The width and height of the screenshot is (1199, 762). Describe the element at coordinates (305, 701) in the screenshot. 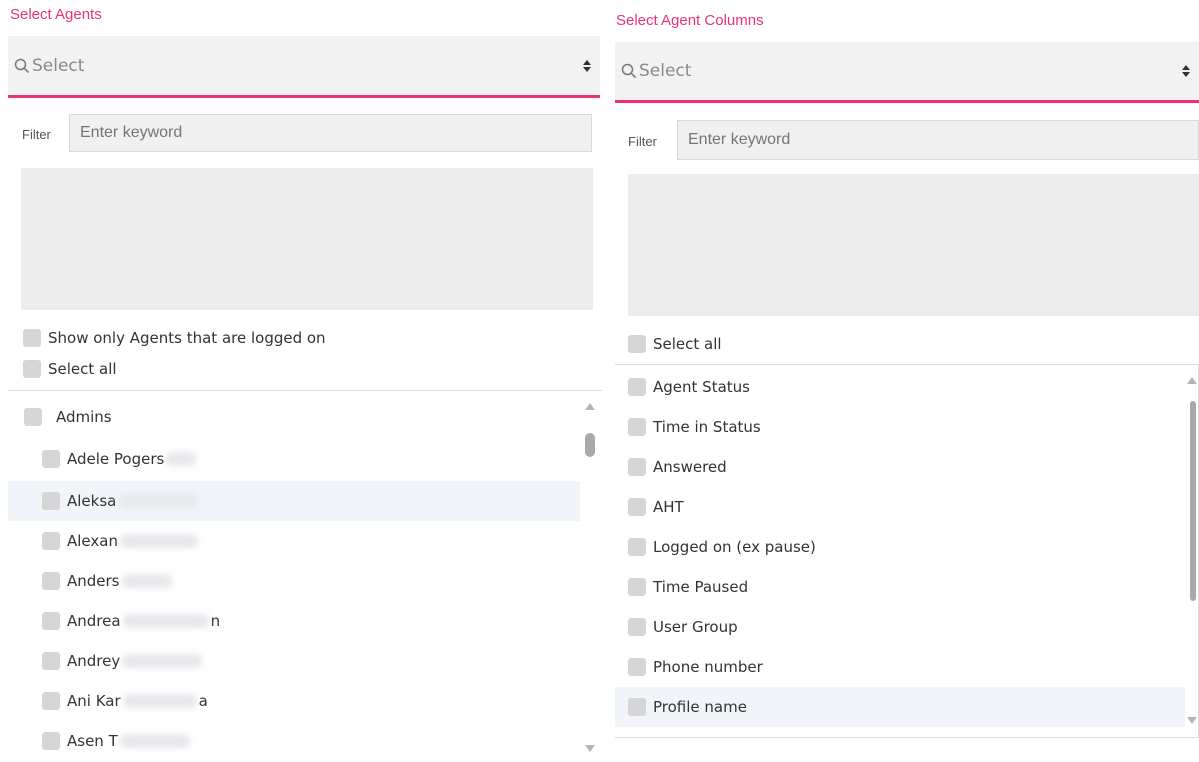

I see `agent-list-item: Ani Kar a` at that location.